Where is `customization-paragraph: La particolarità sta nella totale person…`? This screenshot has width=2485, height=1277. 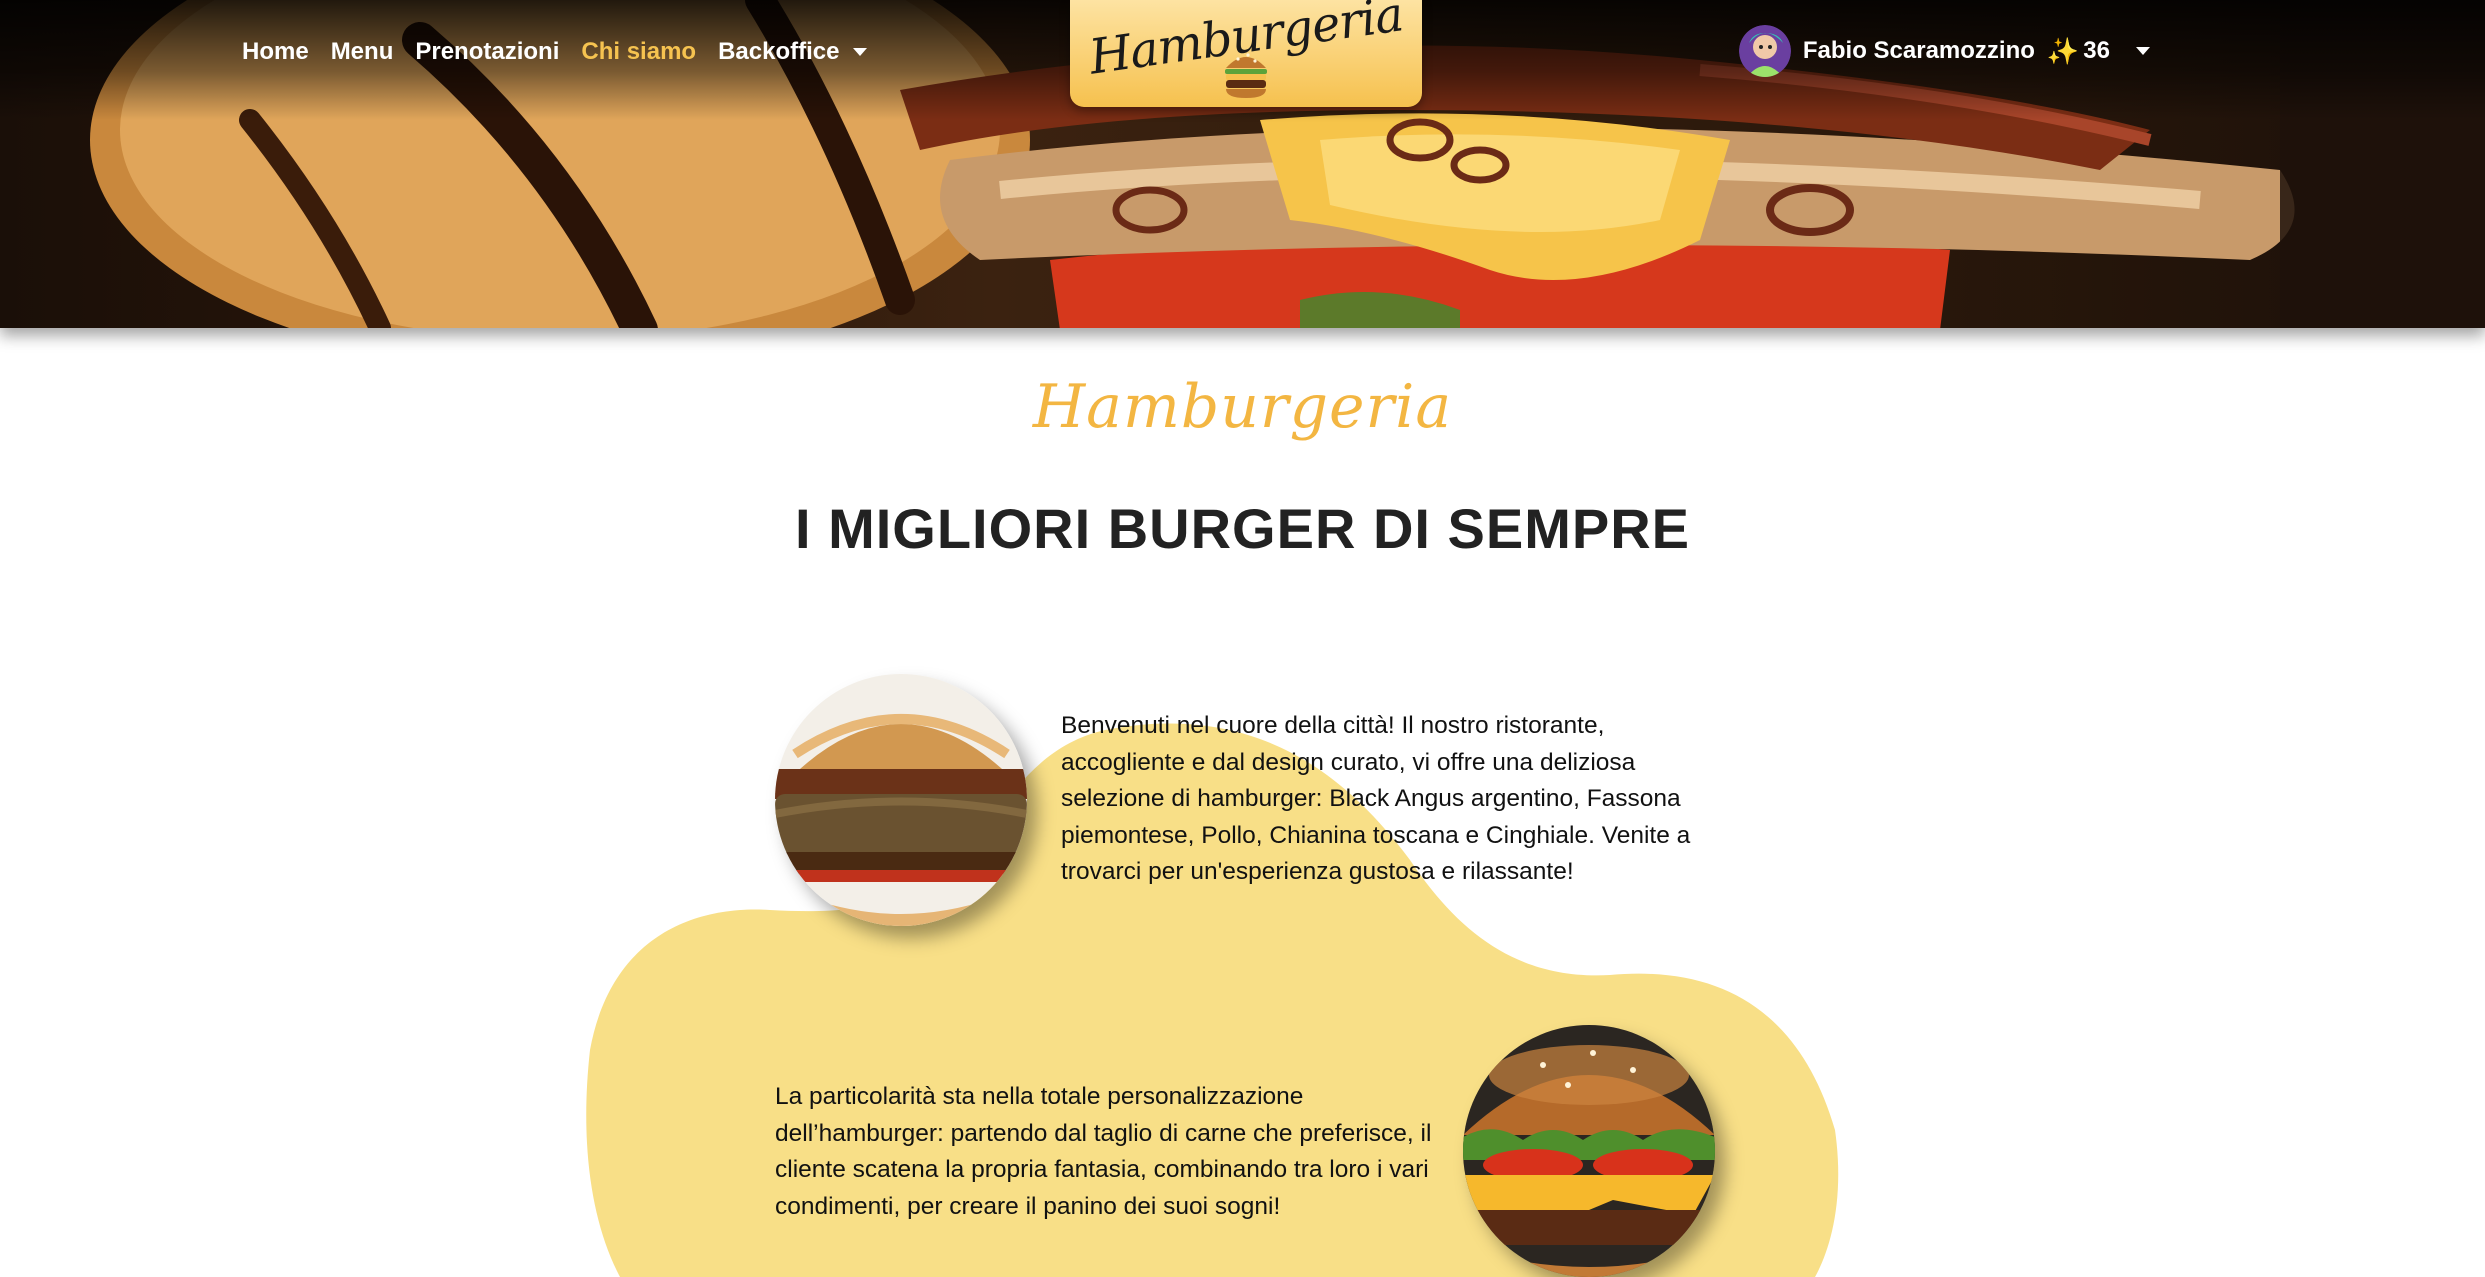
customization-paragraph: La particolarità sta nella totale person… is located at coordinates (1103, 1151).